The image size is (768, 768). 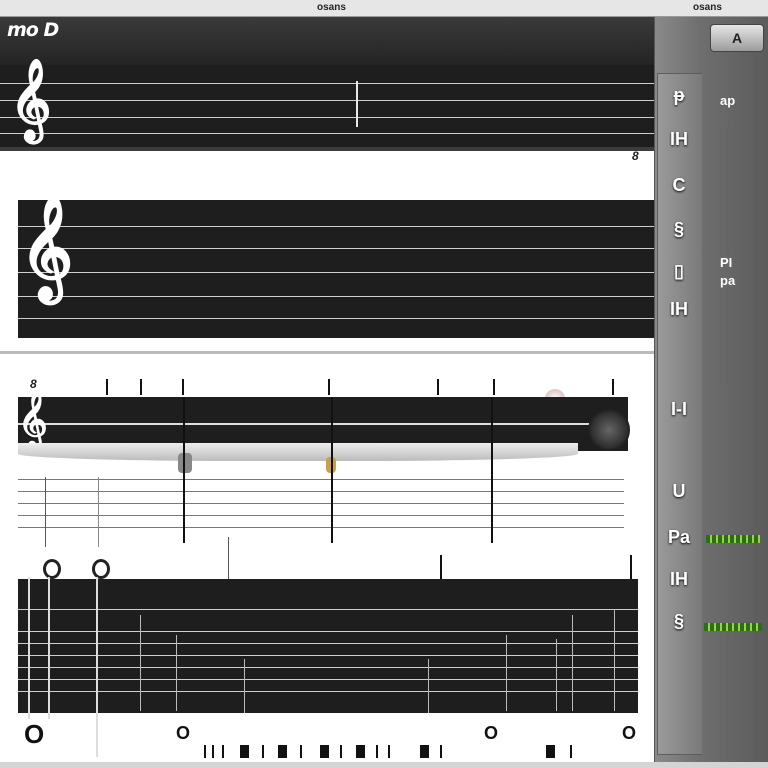 I want to click on tool-button-beam: I-I, so click(x=679, y=409).